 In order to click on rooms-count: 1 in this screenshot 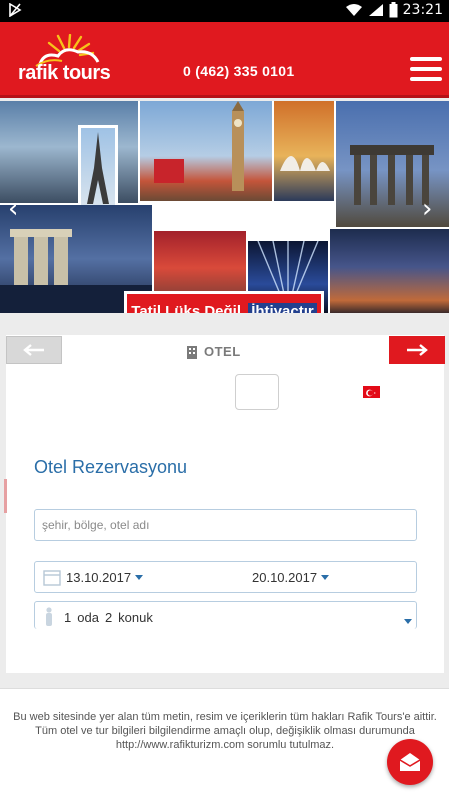, I will do `click(68, 617)`.